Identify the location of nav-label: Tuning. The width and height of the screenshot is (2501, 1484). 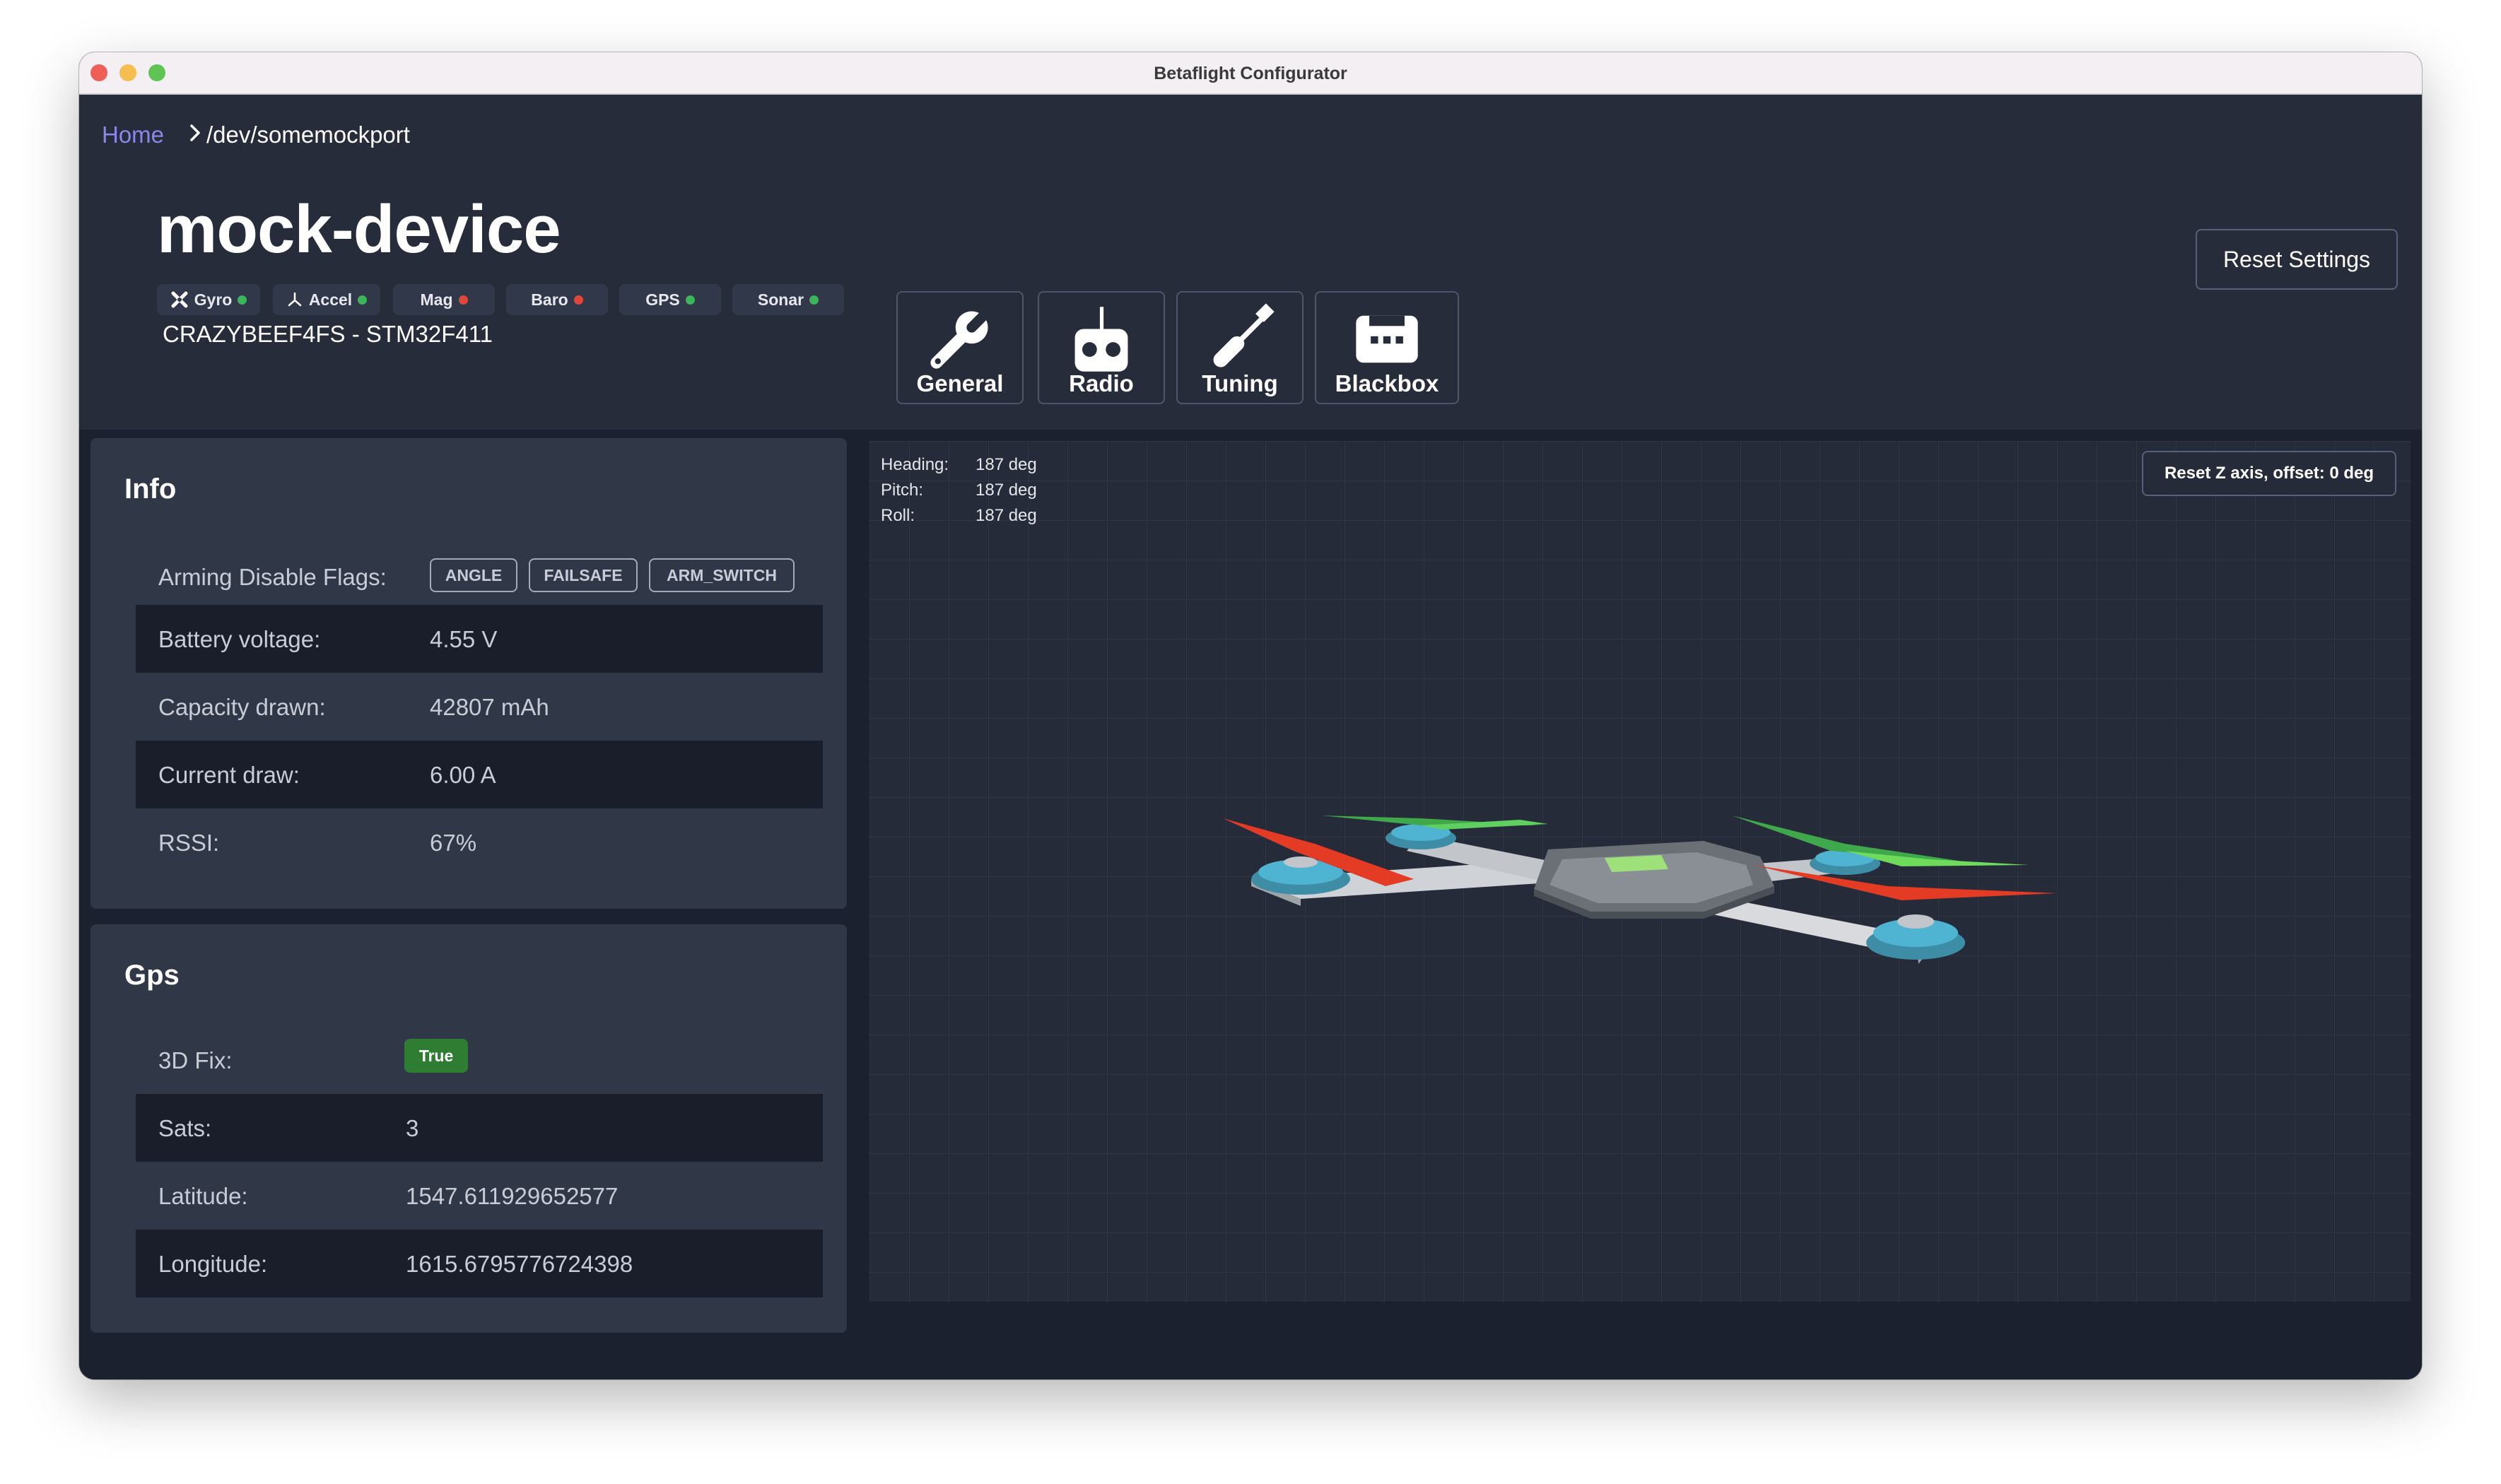
(1240, 383).